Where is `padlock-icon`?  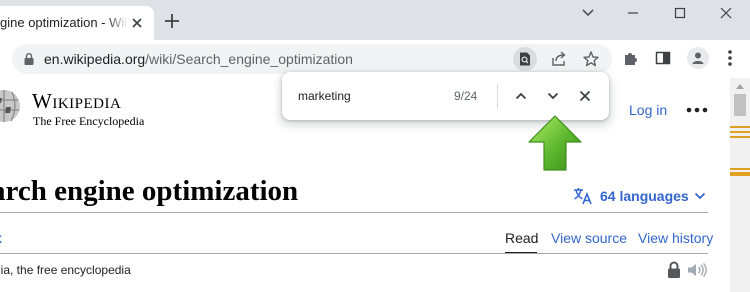 padlock-icon is located at coordinates (674, 270).